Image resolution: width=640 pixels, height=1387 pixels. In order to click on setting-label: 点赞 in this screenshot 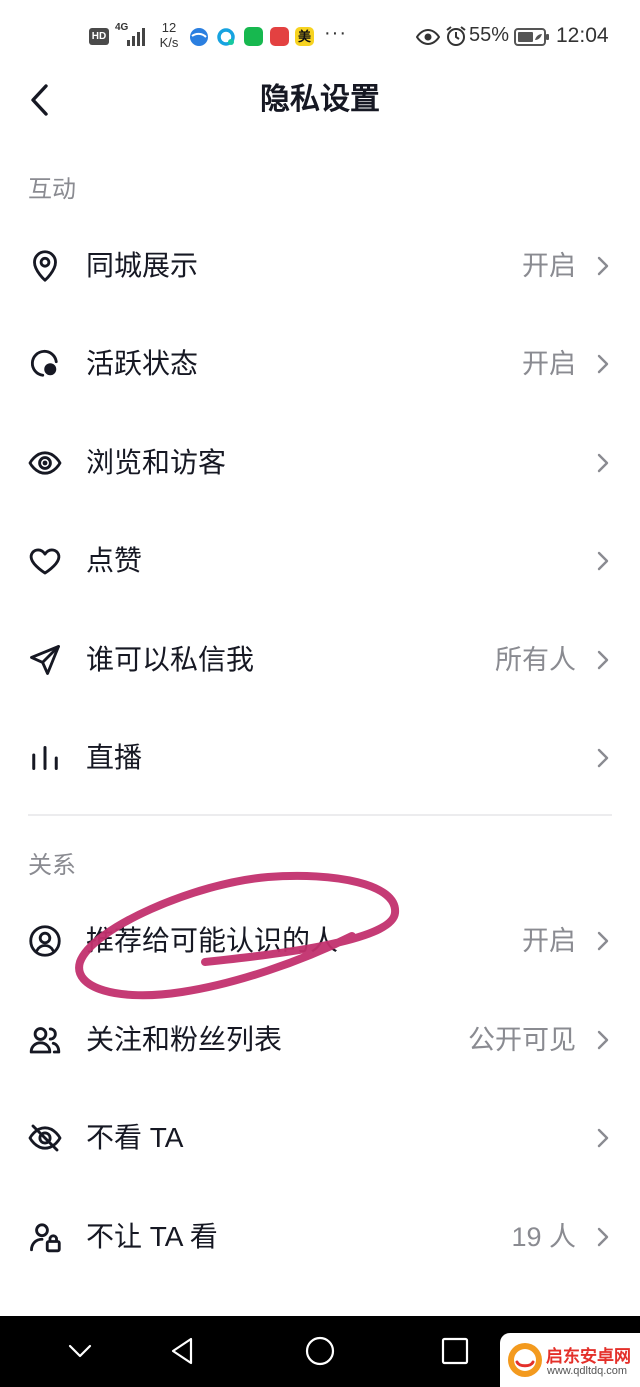, I will do `click(114, 560)`.